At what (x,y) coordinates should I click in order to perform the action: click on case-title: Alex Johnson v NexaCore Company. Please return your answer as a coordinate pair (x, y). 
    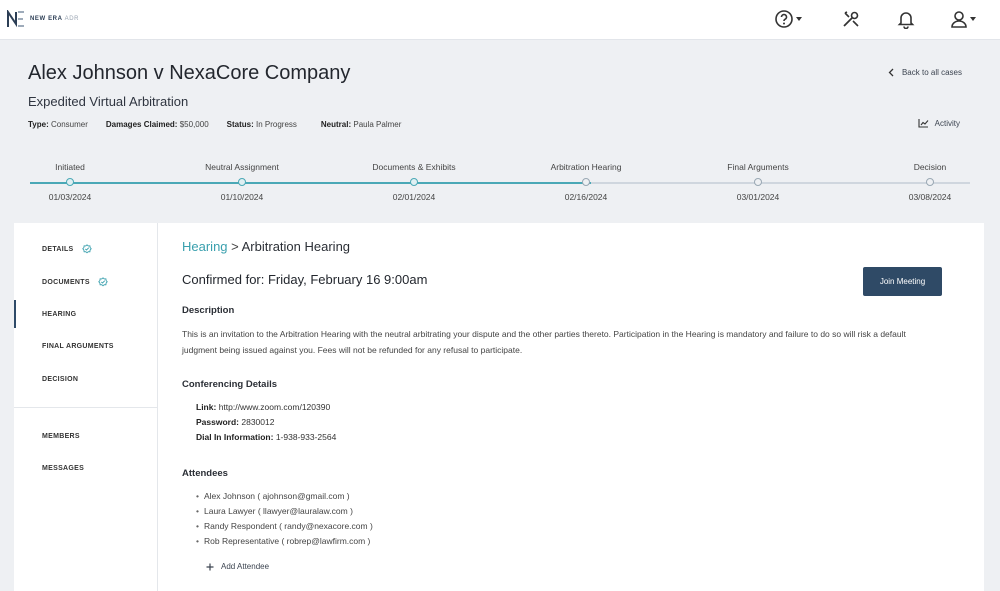
    Looking at the image, I should click on (189, 73).